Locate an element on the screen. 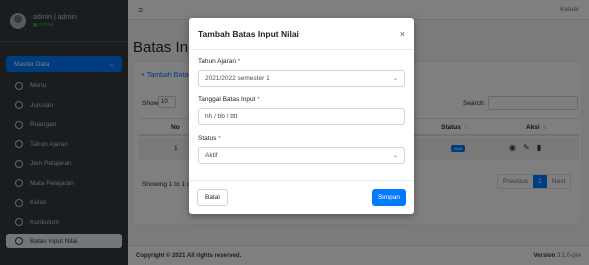 This screenshot has height=265, width=589. tahun-ajaran-label: Tahun Ajaran * is located at coordinates (219, 61).